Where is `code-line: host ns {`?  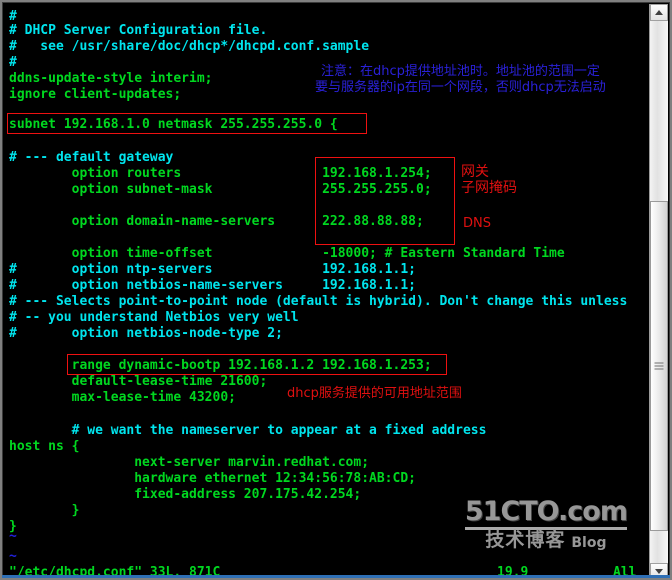
code-line: host ns { is located at coordinates (44, 446).